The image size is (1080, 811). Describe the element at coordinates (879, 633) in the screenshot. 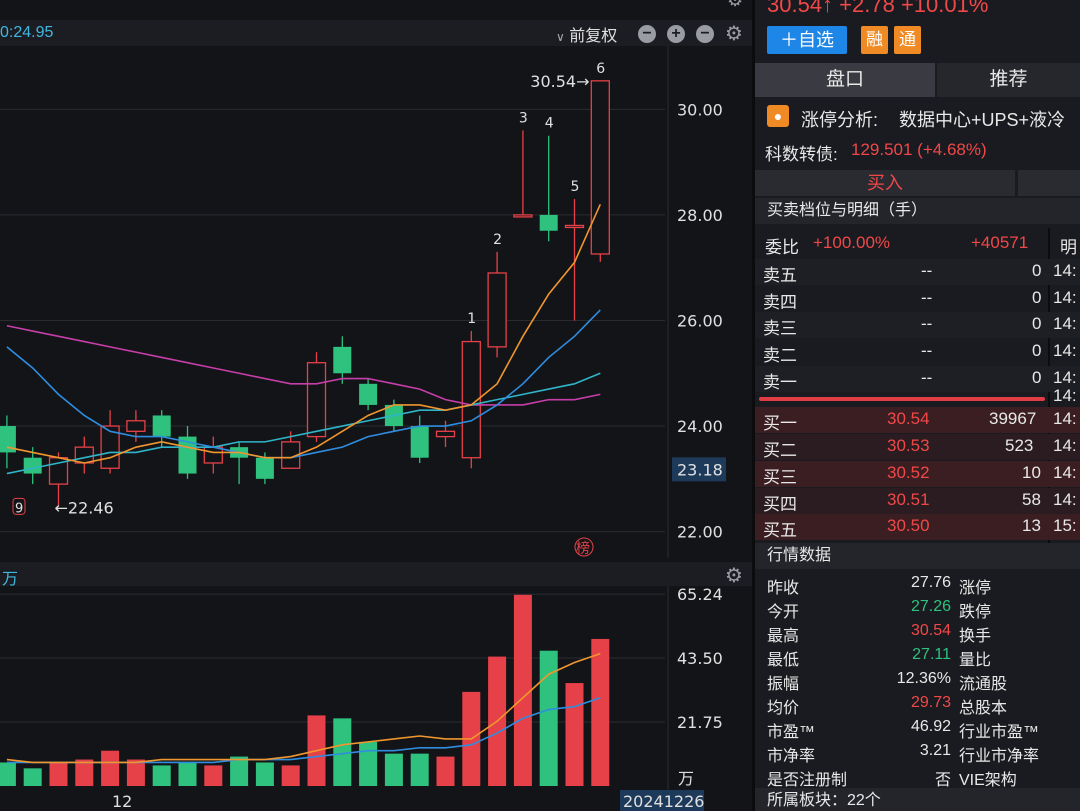

I see `quote-row: 最高 30.54 换手` at that location.